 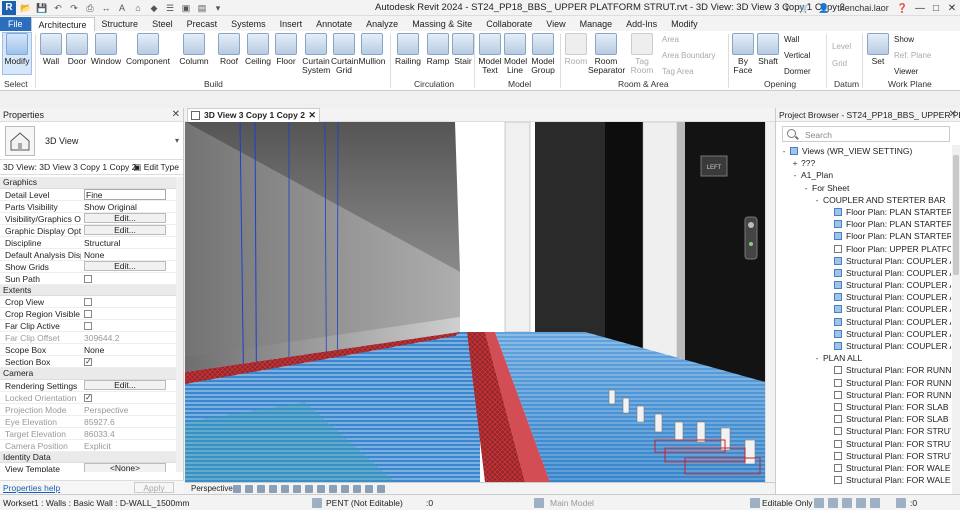 What do you see at coordinates (194, 49) in the screenshot?
I see `column-button: Column` at bounding box center [194, 49].